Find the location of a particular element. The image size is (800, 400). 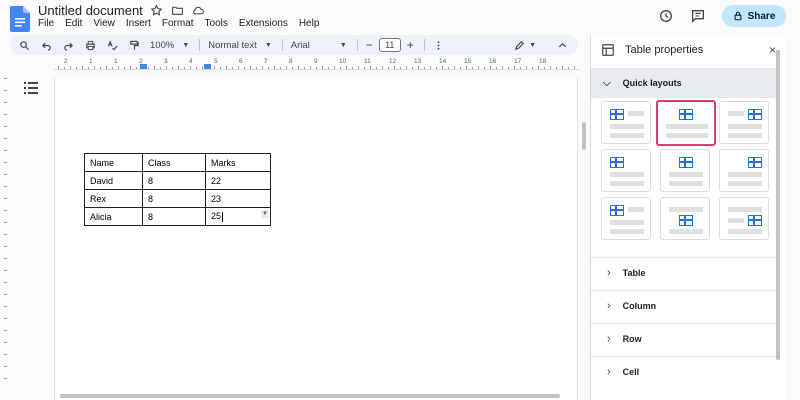

horizontal-scrollbar is located at coordinates (310, 396).